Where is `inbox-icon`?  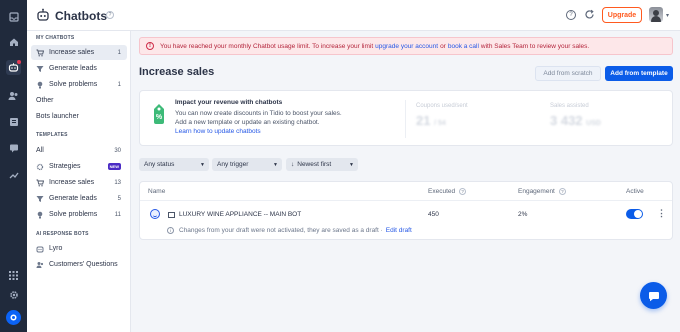 inbox-icon is located at coordinates (13, 16).